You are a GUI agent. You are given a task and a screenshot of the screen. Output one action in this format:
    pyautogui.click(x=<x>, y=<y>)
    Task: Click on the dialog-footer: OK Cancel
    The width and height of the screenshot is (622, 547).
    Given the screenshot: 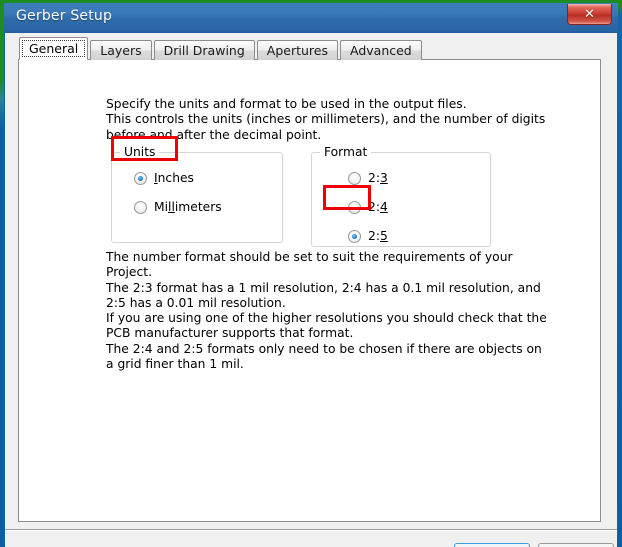 What is the action you would take?
    pyautogui.click(x=311, y=539)
    